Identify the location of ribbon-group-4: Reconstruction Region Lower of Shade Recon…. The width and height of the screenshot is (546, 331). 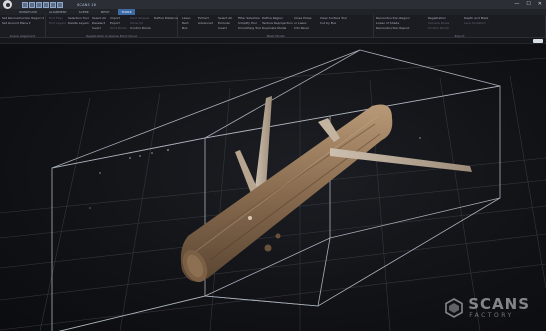
(460, 26).